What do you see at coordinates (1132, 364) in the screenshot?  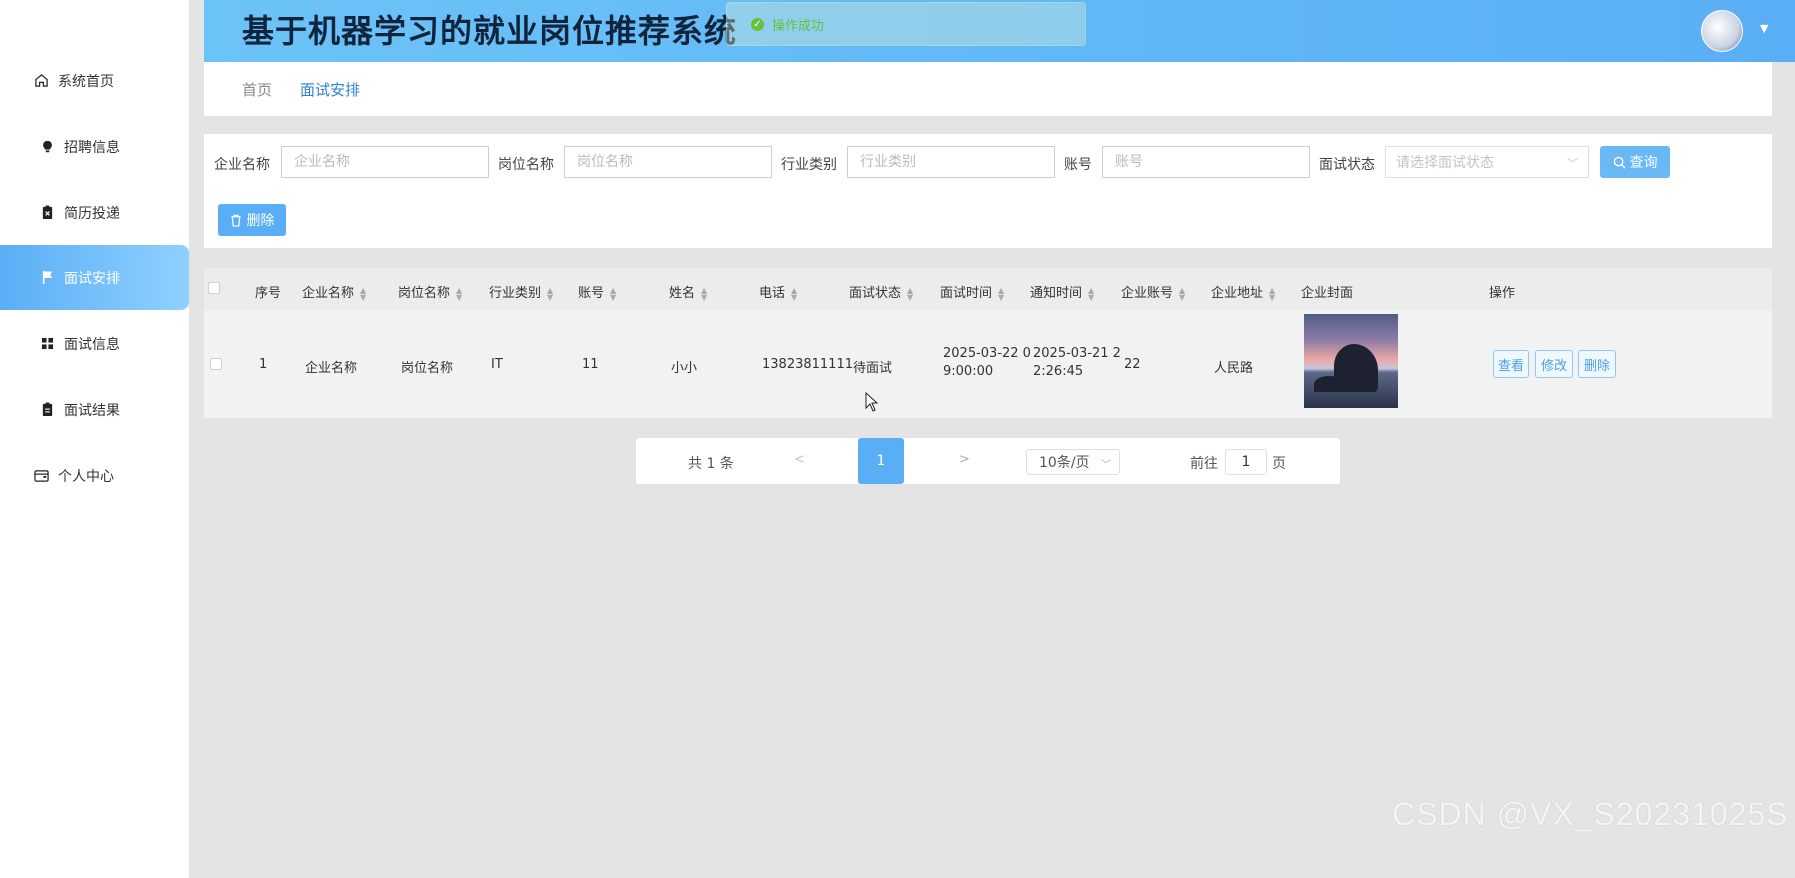 I see `cell-company-account: 22` at bounding box center [1132, 364].